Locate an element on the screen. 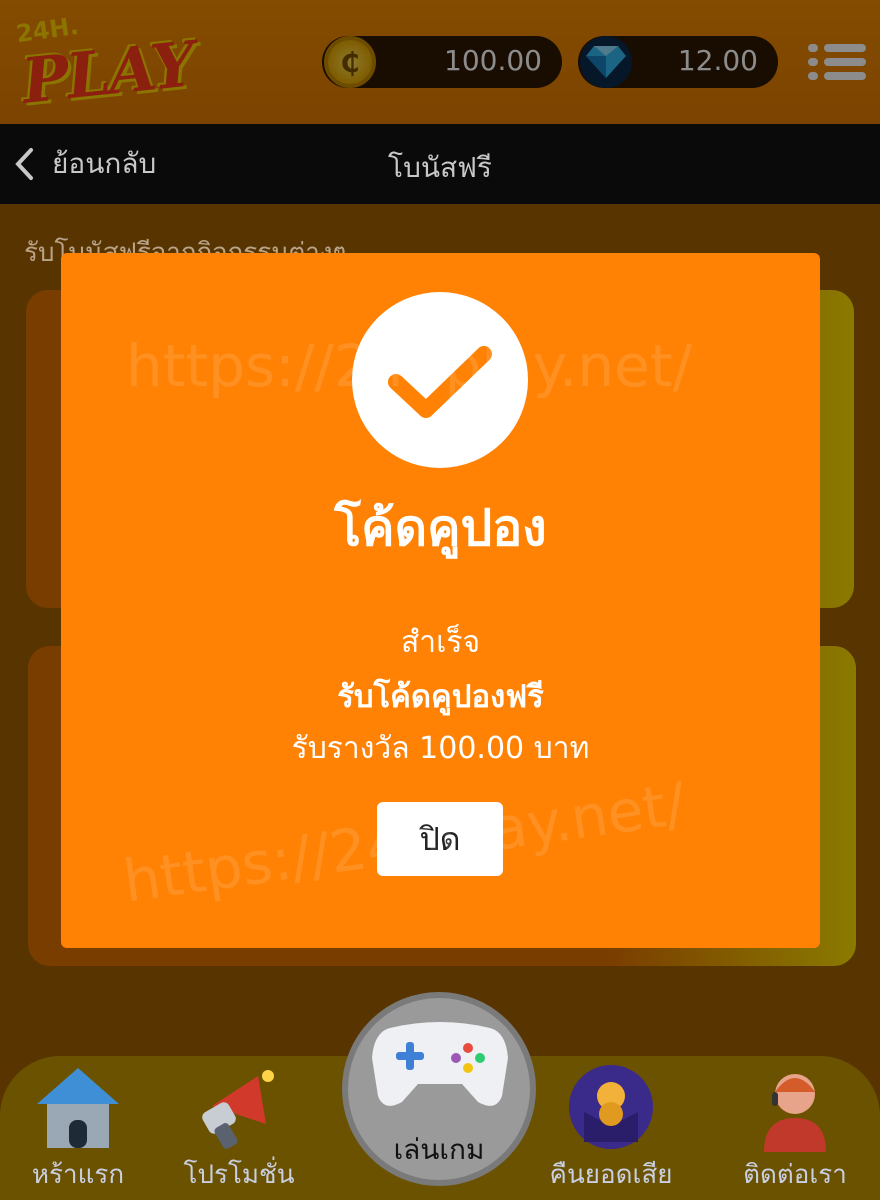 Image resolution: width=880 pixels, height=1200 pixels. gem-balance-pill: 12.00 is located at coordinates (678, 62).